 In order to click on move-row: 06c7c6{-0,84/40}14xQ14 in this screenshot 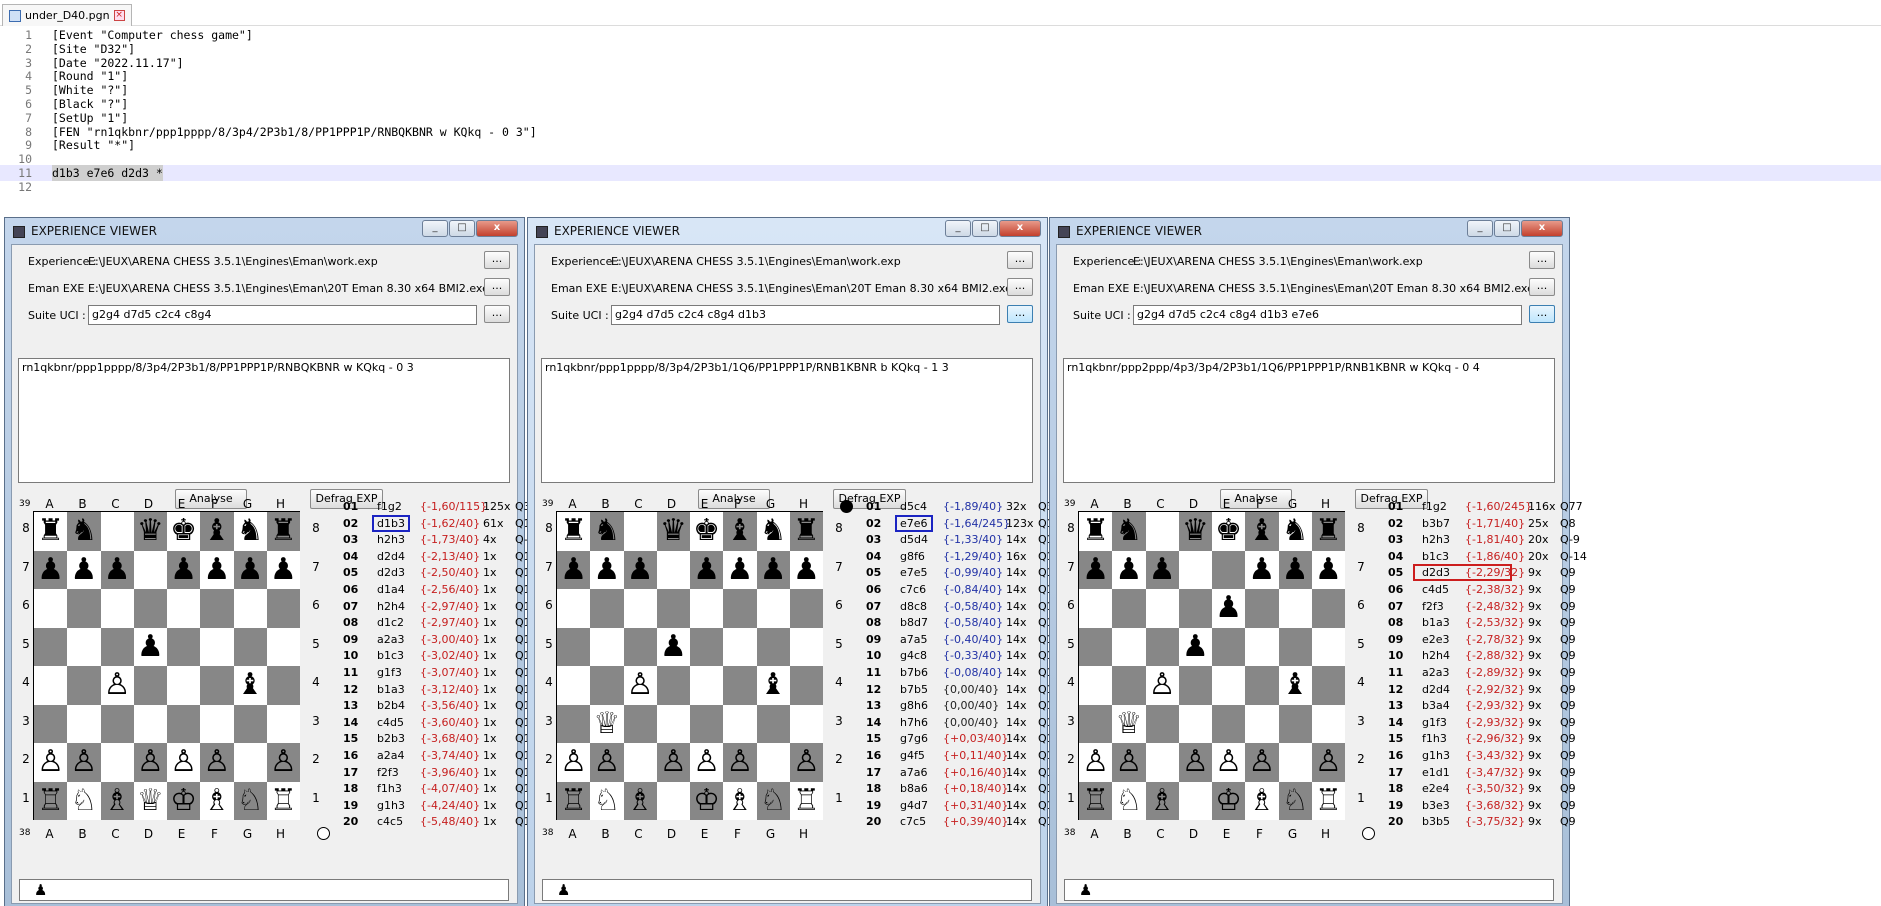, I will do `click(966, 589)`.